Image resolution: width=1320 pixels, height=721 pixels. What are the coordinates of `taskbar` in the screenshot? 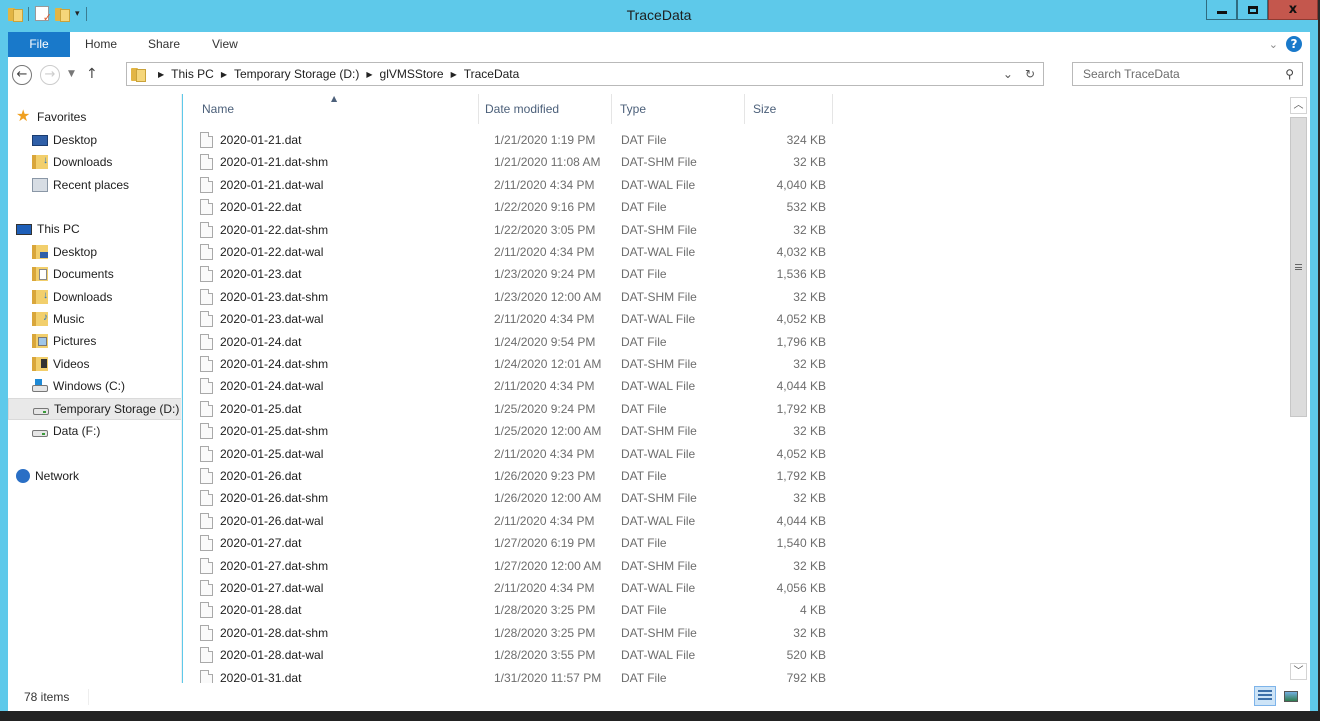 It's located at (660, 716).